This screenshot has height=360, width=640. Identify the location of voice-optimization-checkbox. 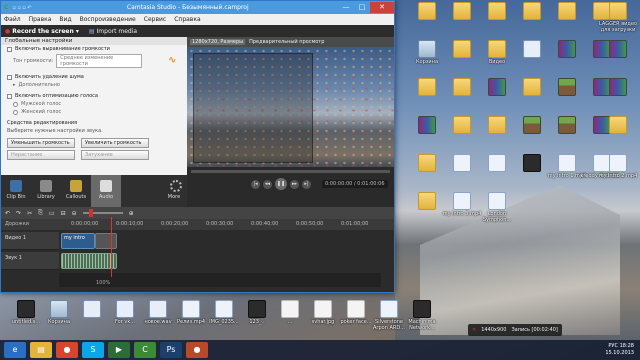
(9, 96).